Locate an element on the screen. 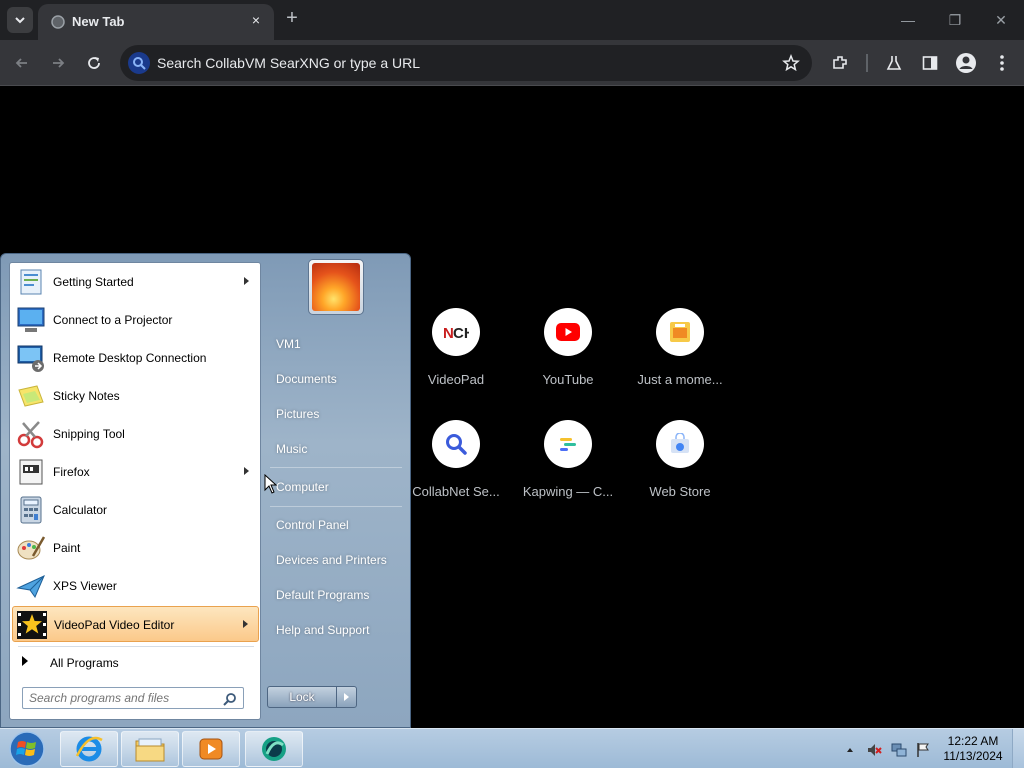  search-magnifier-icon is located at coordinates (456, 444).